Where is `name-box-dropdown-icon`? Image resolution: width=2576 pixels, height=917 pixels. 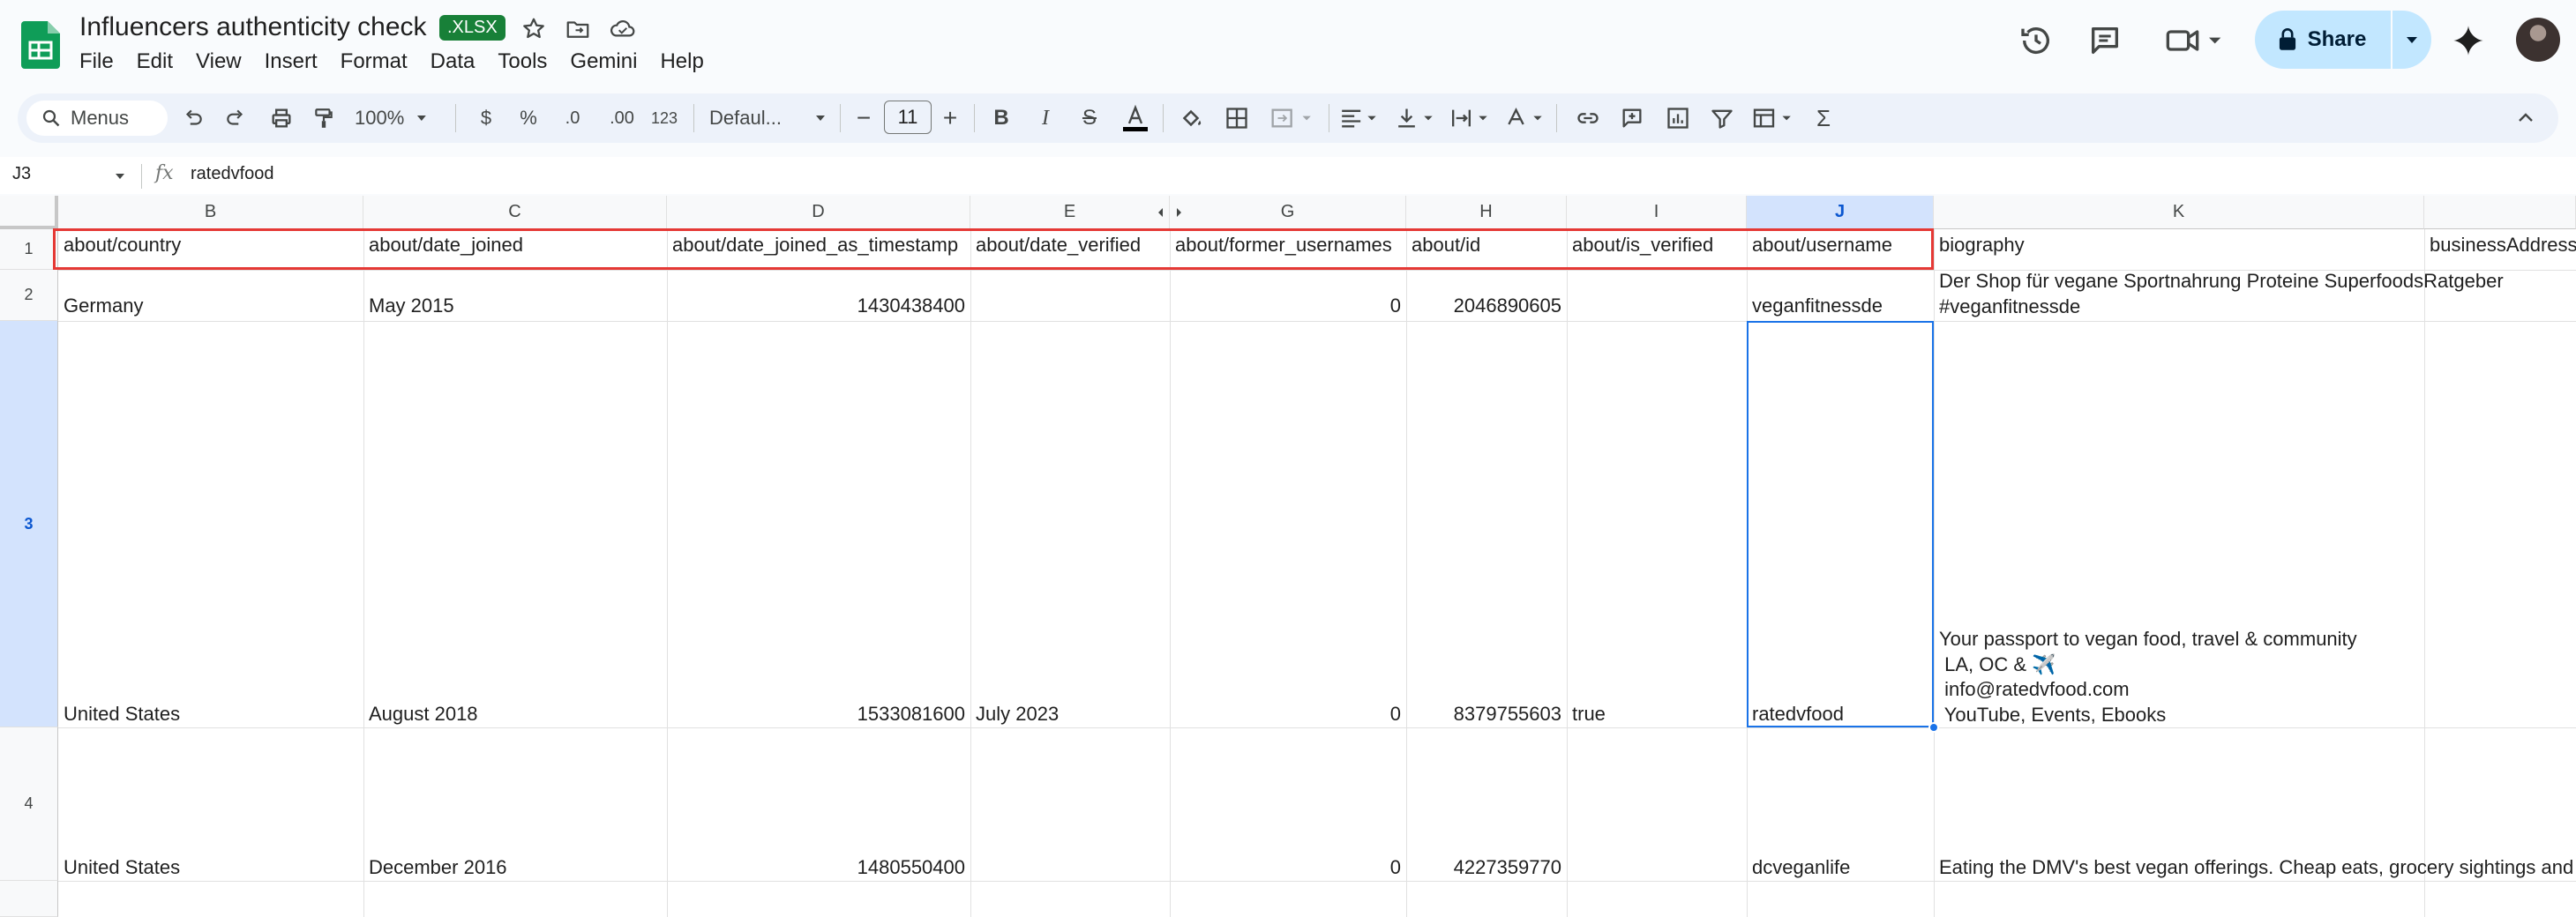
name-box-dropdown-icon is located at coordinates (120, 176).